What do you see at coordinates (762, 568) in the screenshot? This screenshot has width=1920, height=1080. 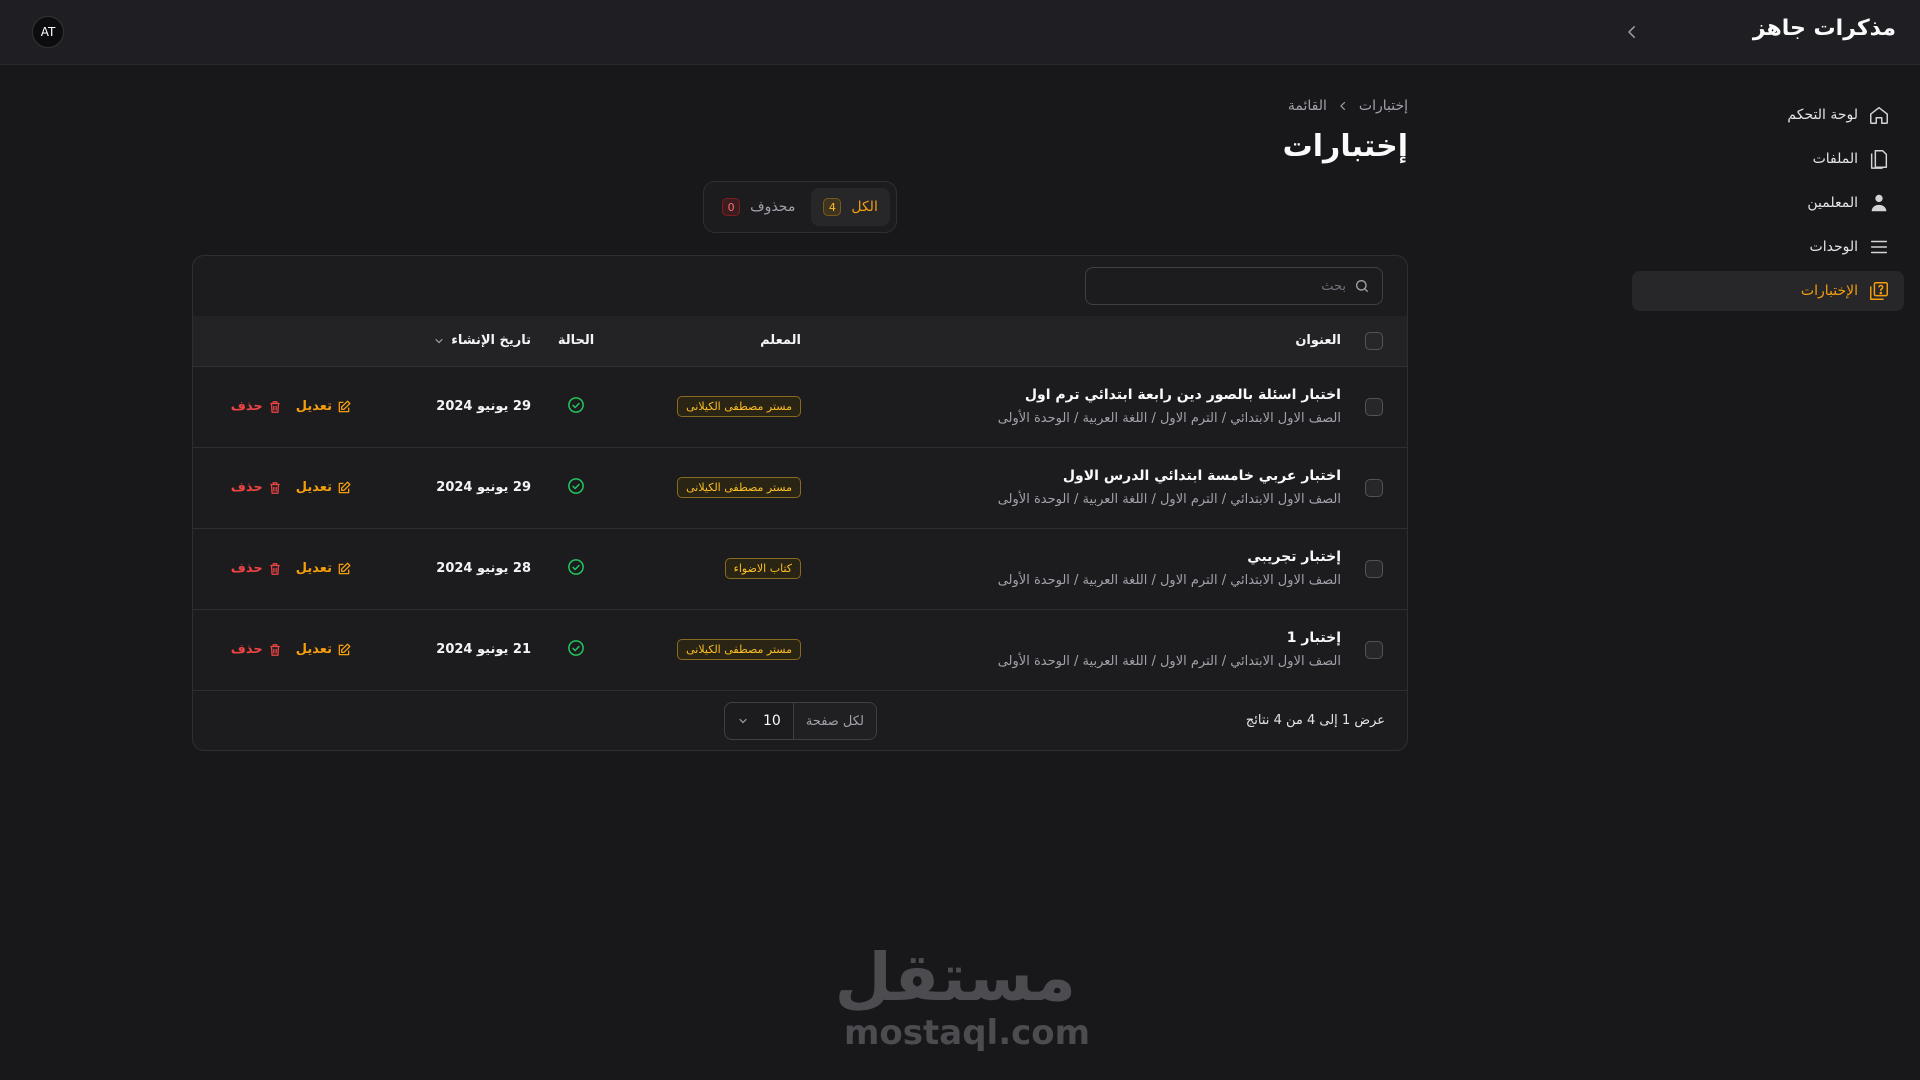 I see `teacher-badge: كتاب الاضواء` at bounding box center [762, 568].